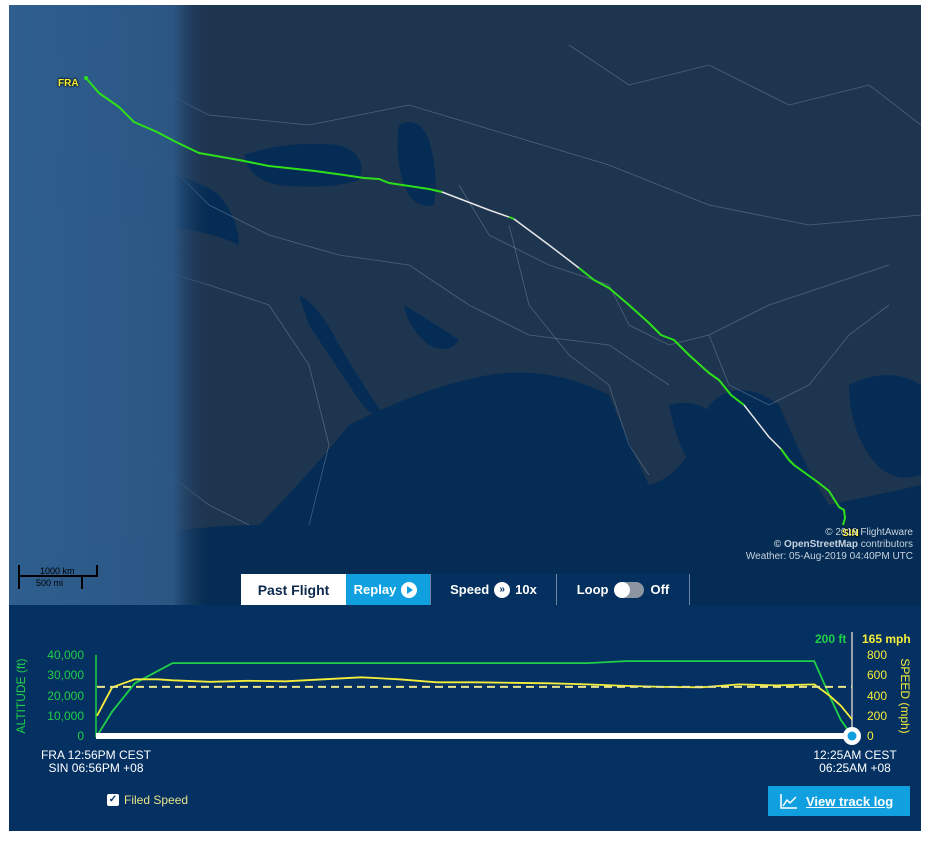 Image resolution: width=929 pixels, height=843 pixels. What do you see at coordinates (526, 589) in the screenshot?
I see `speed-value: 10x` at bounding box center [526, 589].